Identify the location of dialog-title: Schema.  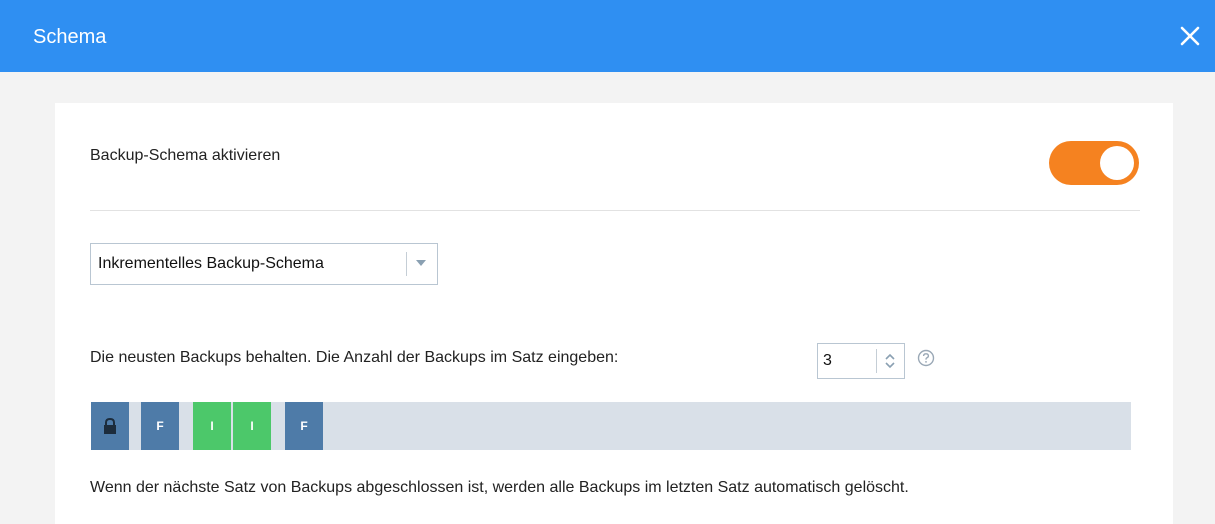
(70, 37).